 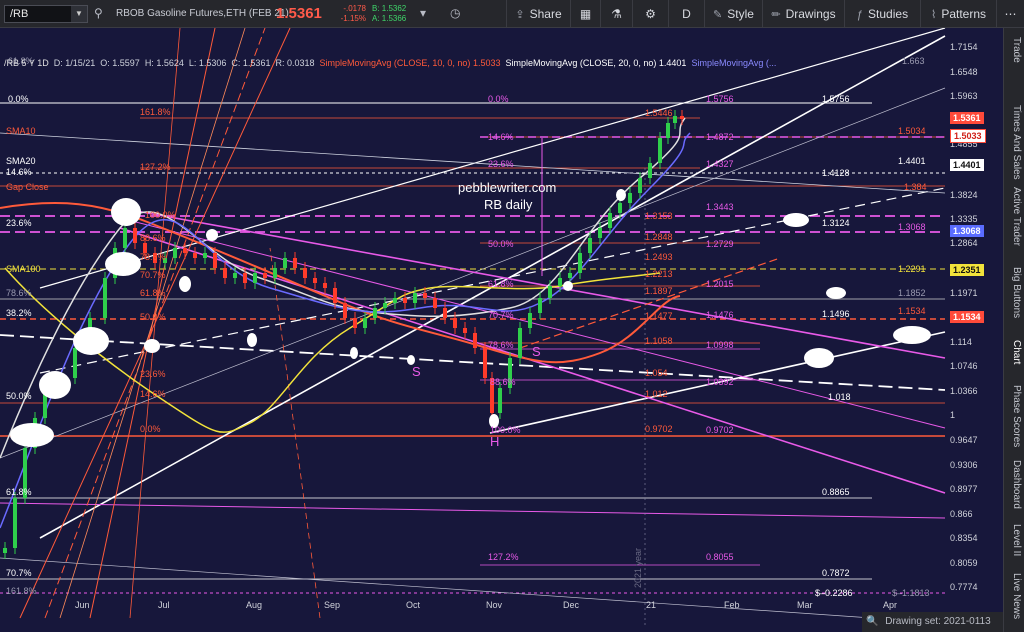 What do you see at coordinates (155, 112) in the screenshot?
I see `fib-label: 161.8%` at bounding box center [155, 112].